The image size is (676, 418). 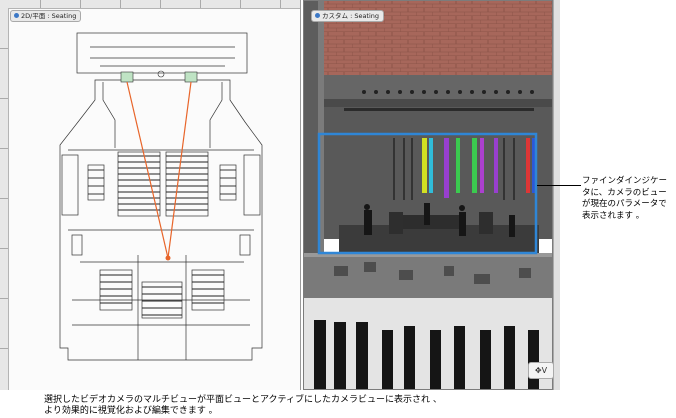 I want to click on stage-outline, so click(x=162, y=53).